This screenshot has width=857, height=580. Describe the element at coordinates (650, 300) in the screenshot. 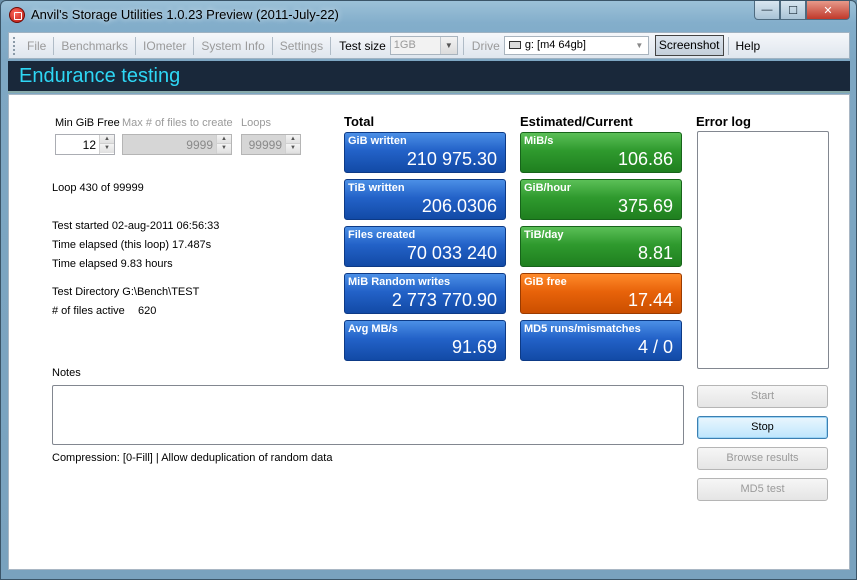

I see `stat-value: 17.44` at that location.